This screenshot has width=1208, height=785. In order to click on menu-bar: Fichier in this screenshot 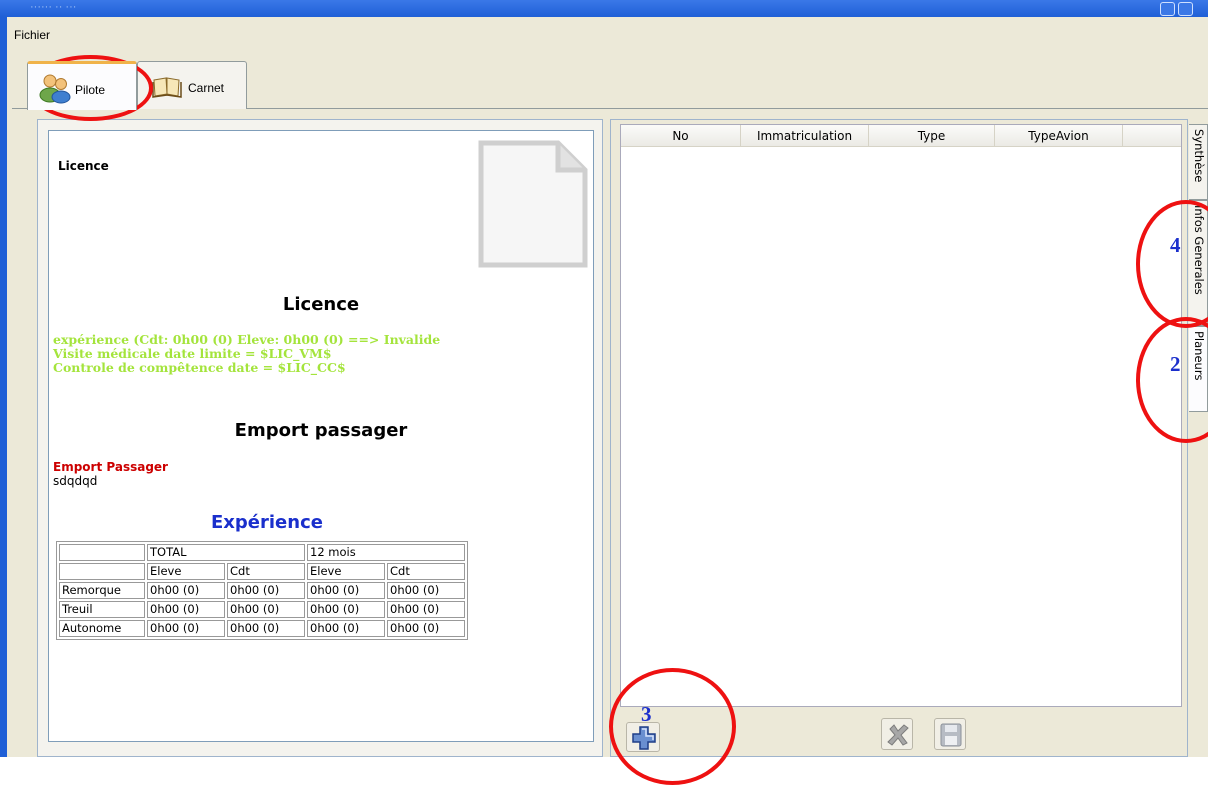, I will do `click(610, 34)`.